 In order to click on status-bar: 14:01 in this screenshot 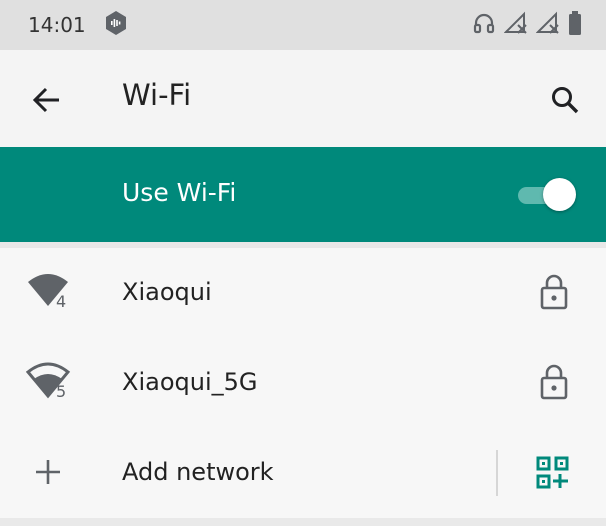, I will do `click(303, 25)`.